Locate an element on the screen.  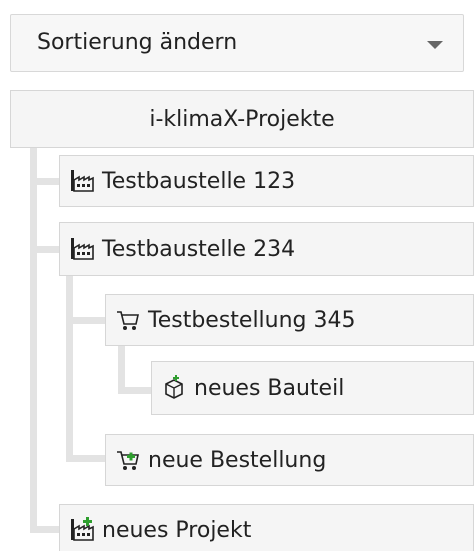
add-box-icon is located at coordinates (174, 388).